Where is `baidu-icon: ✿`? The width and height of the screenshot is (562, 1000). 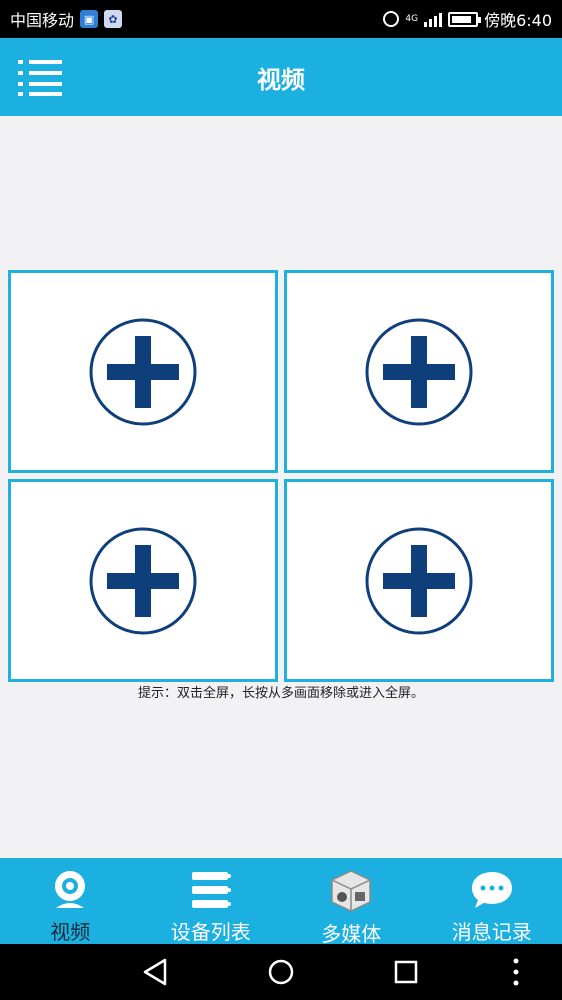
baidu-icon: ✿ is located at coordinates (113, 19).